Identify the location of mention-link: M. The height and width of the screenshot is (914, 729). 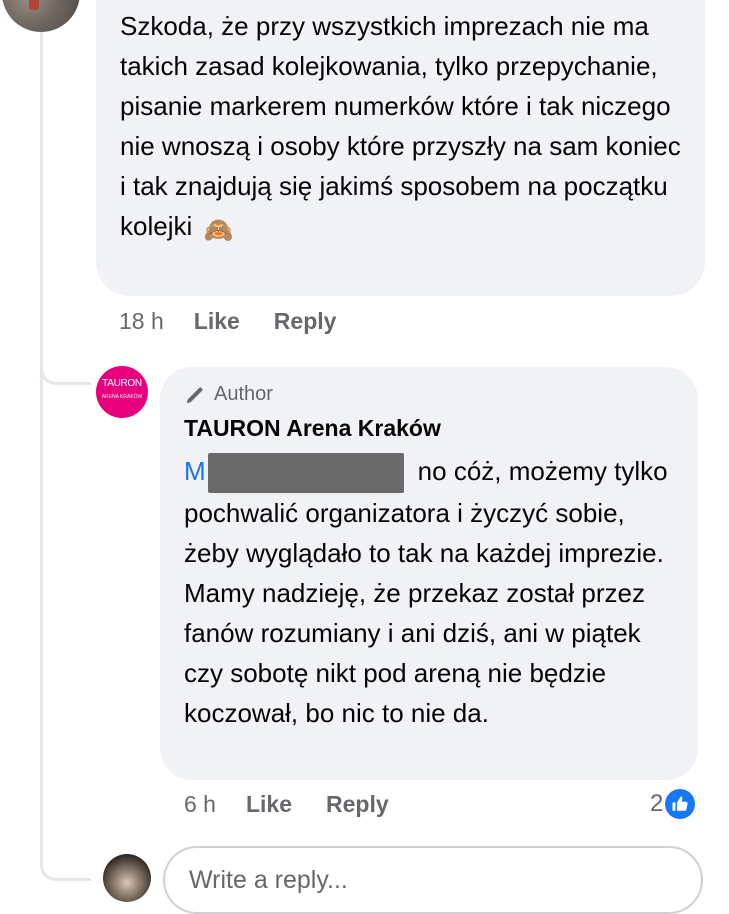
(195, 471).